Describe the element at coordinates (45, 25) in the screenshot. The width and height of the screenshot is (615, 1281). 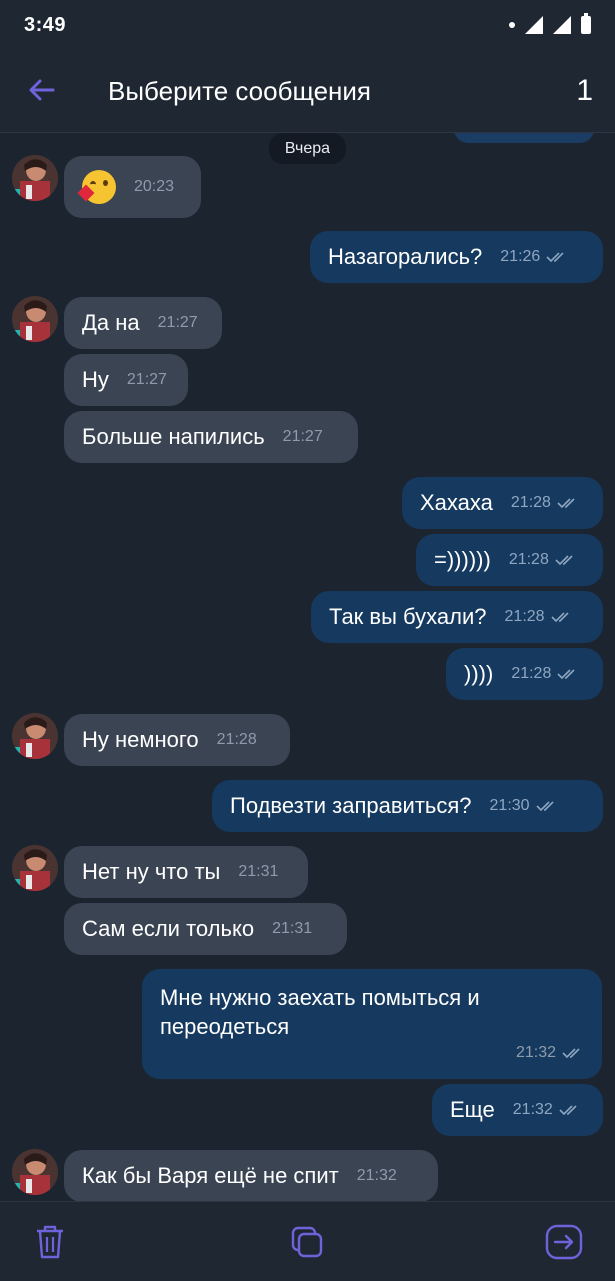
I see `status-time: 3:49` at that location.